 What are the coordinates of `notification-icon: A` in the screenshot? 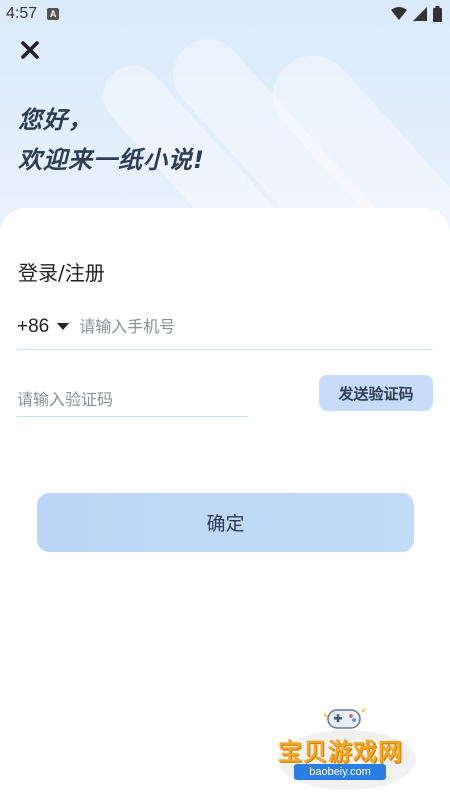 It's located at (53, 14).